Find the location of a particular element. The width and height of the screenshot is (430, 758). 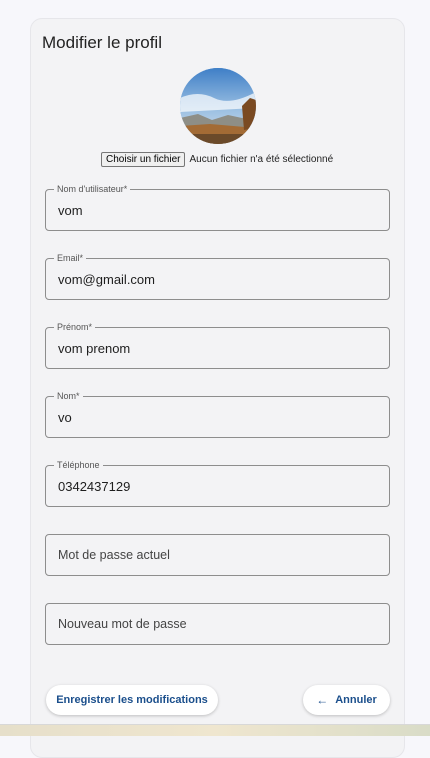

username-label: Nom d'utilisateur* is located at coordinates (92, 189).